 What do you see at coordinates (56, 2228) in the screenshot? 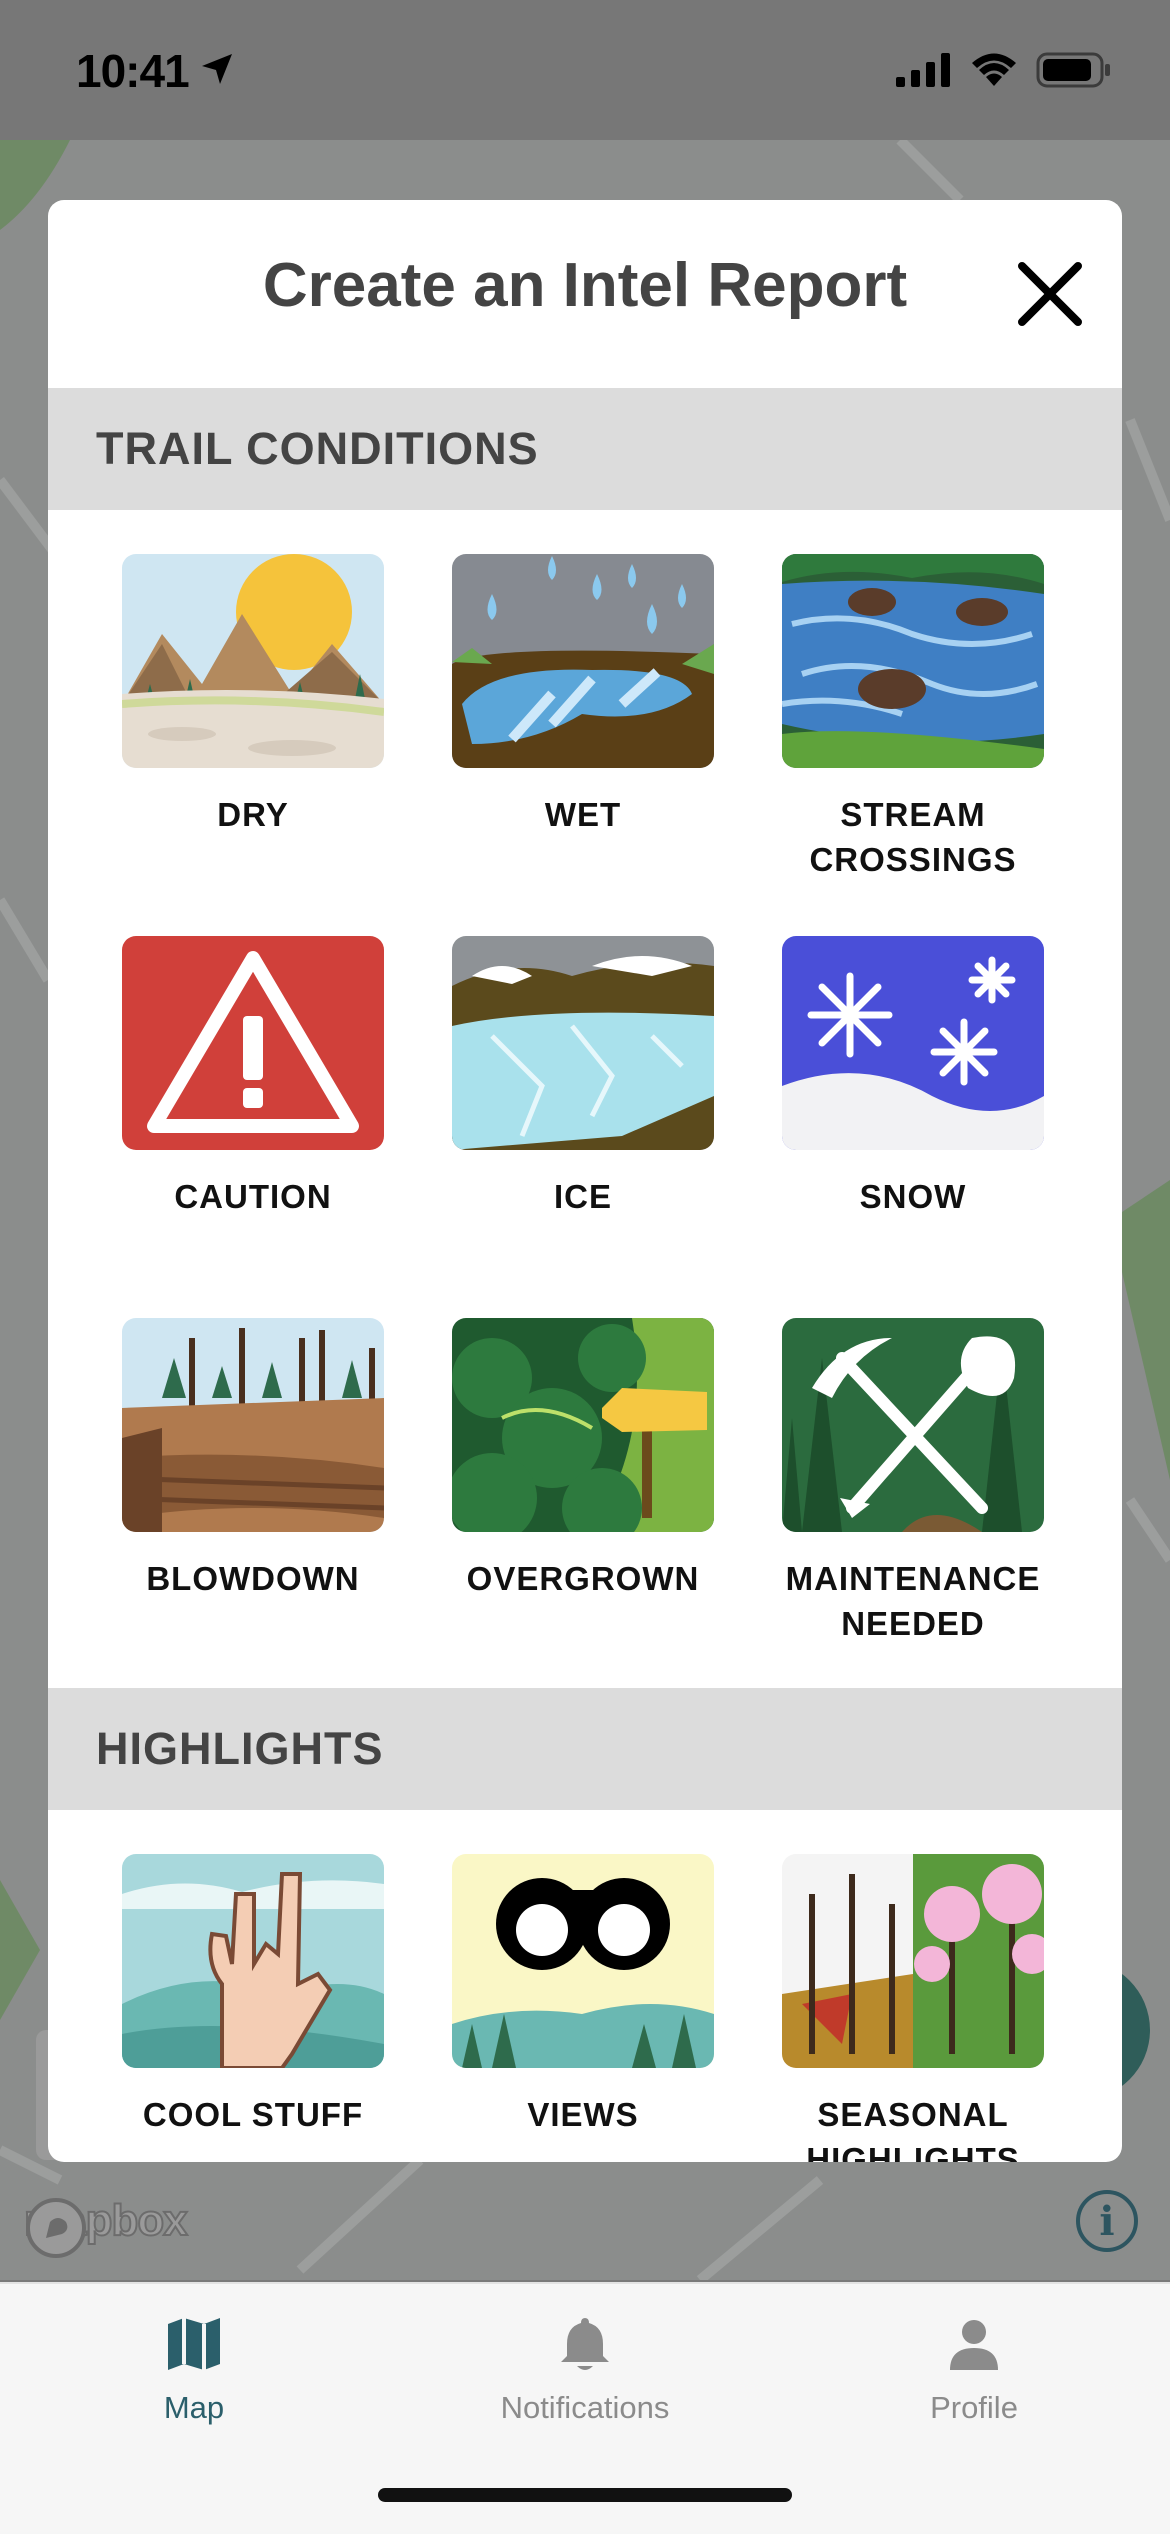
I see `mapbox-logo-icon` at bounding box center [56, 2228].